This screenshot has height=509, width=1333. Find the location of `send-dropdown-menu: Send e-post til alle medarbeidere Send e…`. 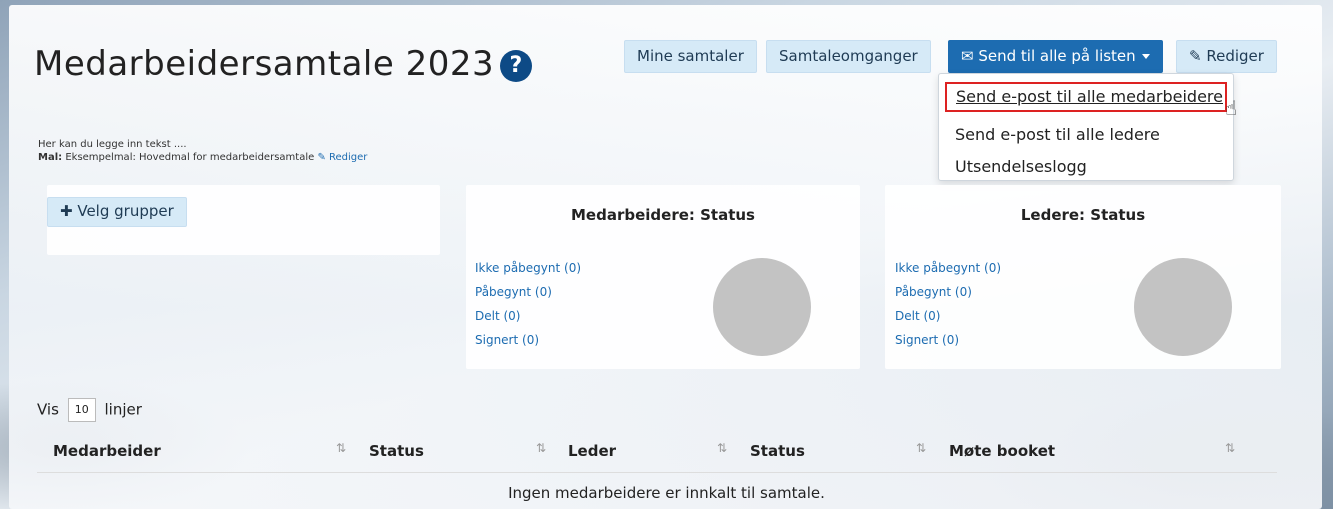

send-dropdown-menu: Send e-post til alle medarbeidere Send e… is located at coordinates (1086, 127).